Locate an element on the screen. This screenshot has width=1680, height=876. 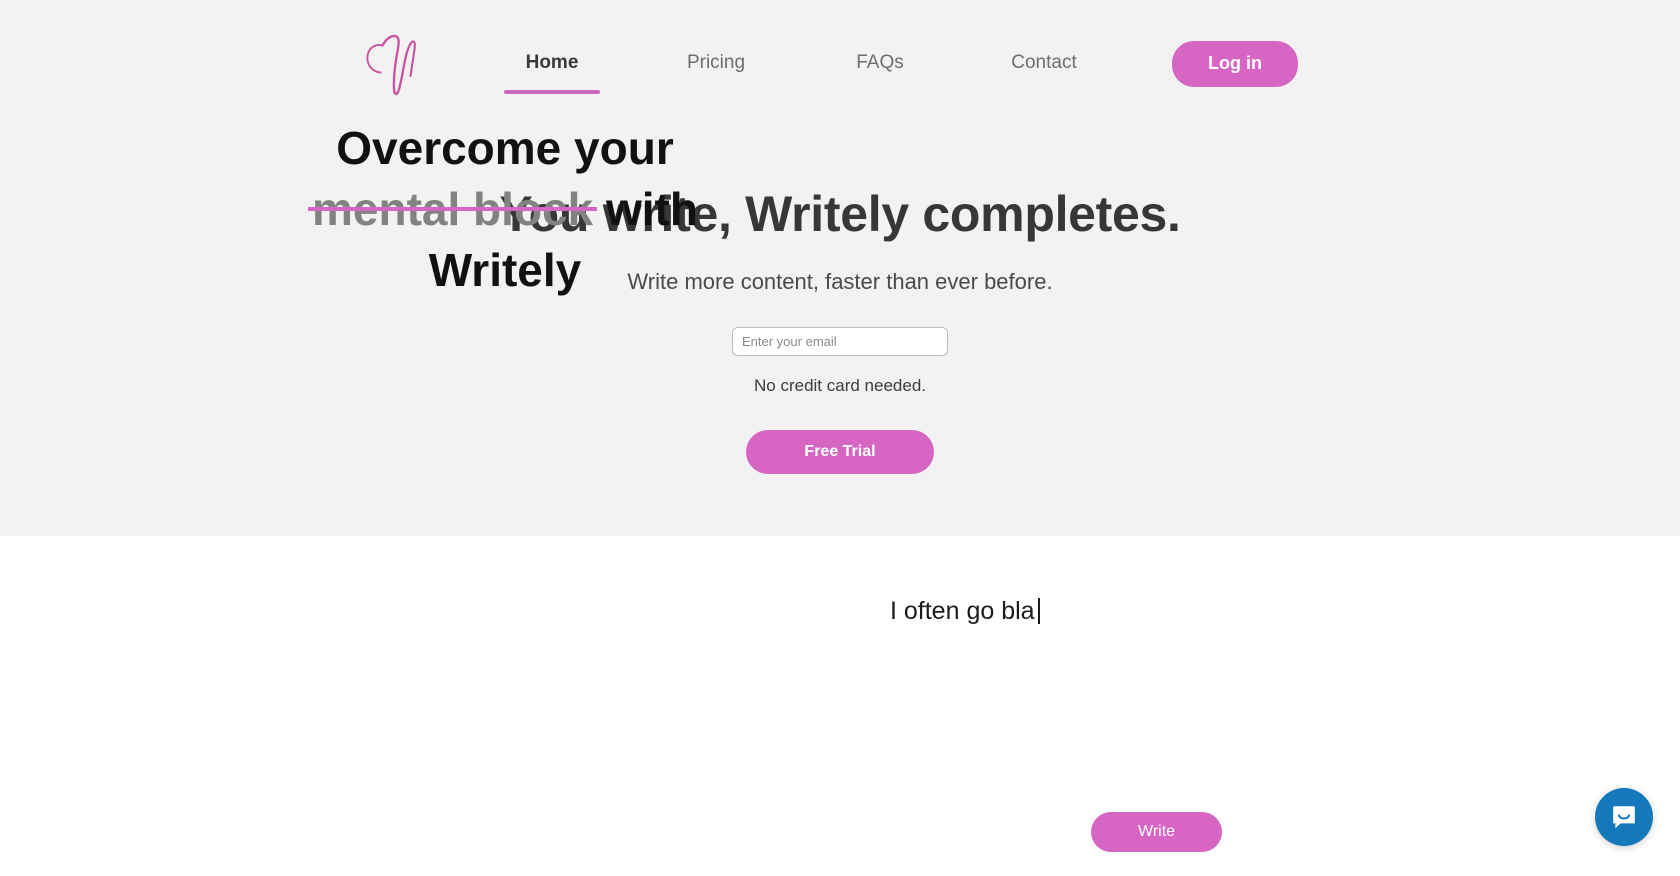
nav-item-home: Home is located at coordinates (552, 68).